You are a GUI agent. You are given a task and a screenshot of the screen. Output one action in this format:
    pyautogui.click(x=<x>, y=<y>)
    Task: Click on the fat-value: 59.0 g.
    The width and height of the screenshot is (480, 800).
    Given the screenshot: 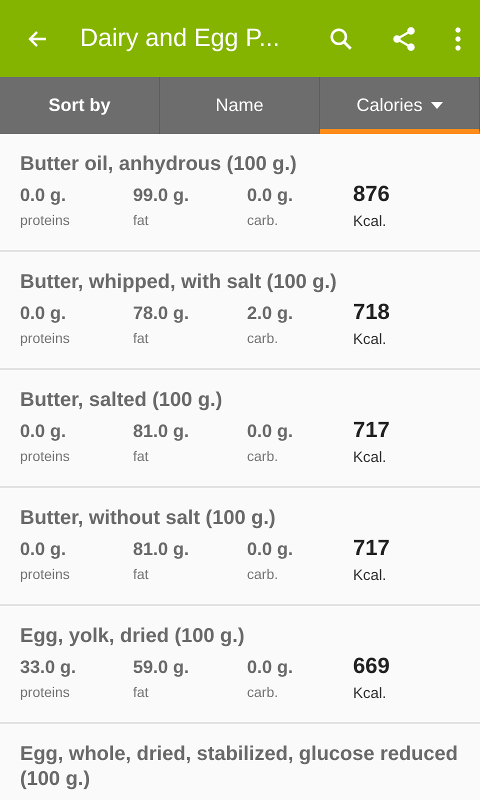 What is the action you would take?
    pyautogui.click(x=161, y=667)
    